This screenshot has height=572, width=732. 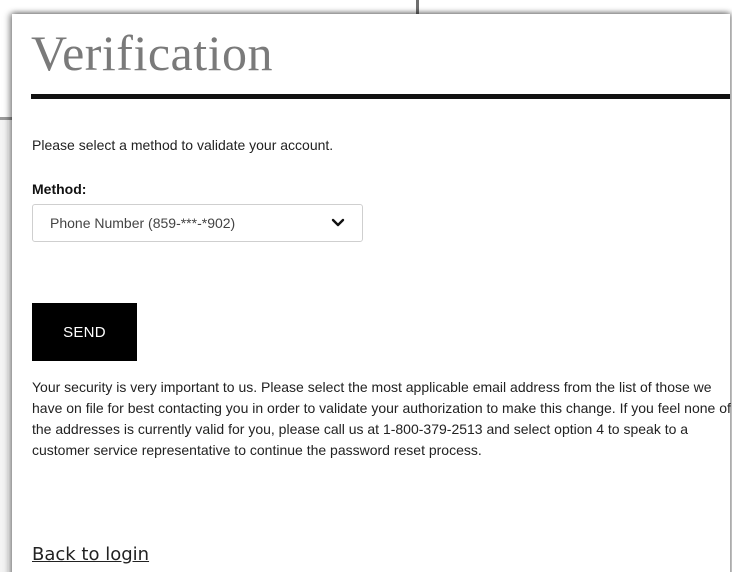 What do you see at coordinates (417, 7) in the screenshot?
I see `background-divider` at bounding box center [417, 7].